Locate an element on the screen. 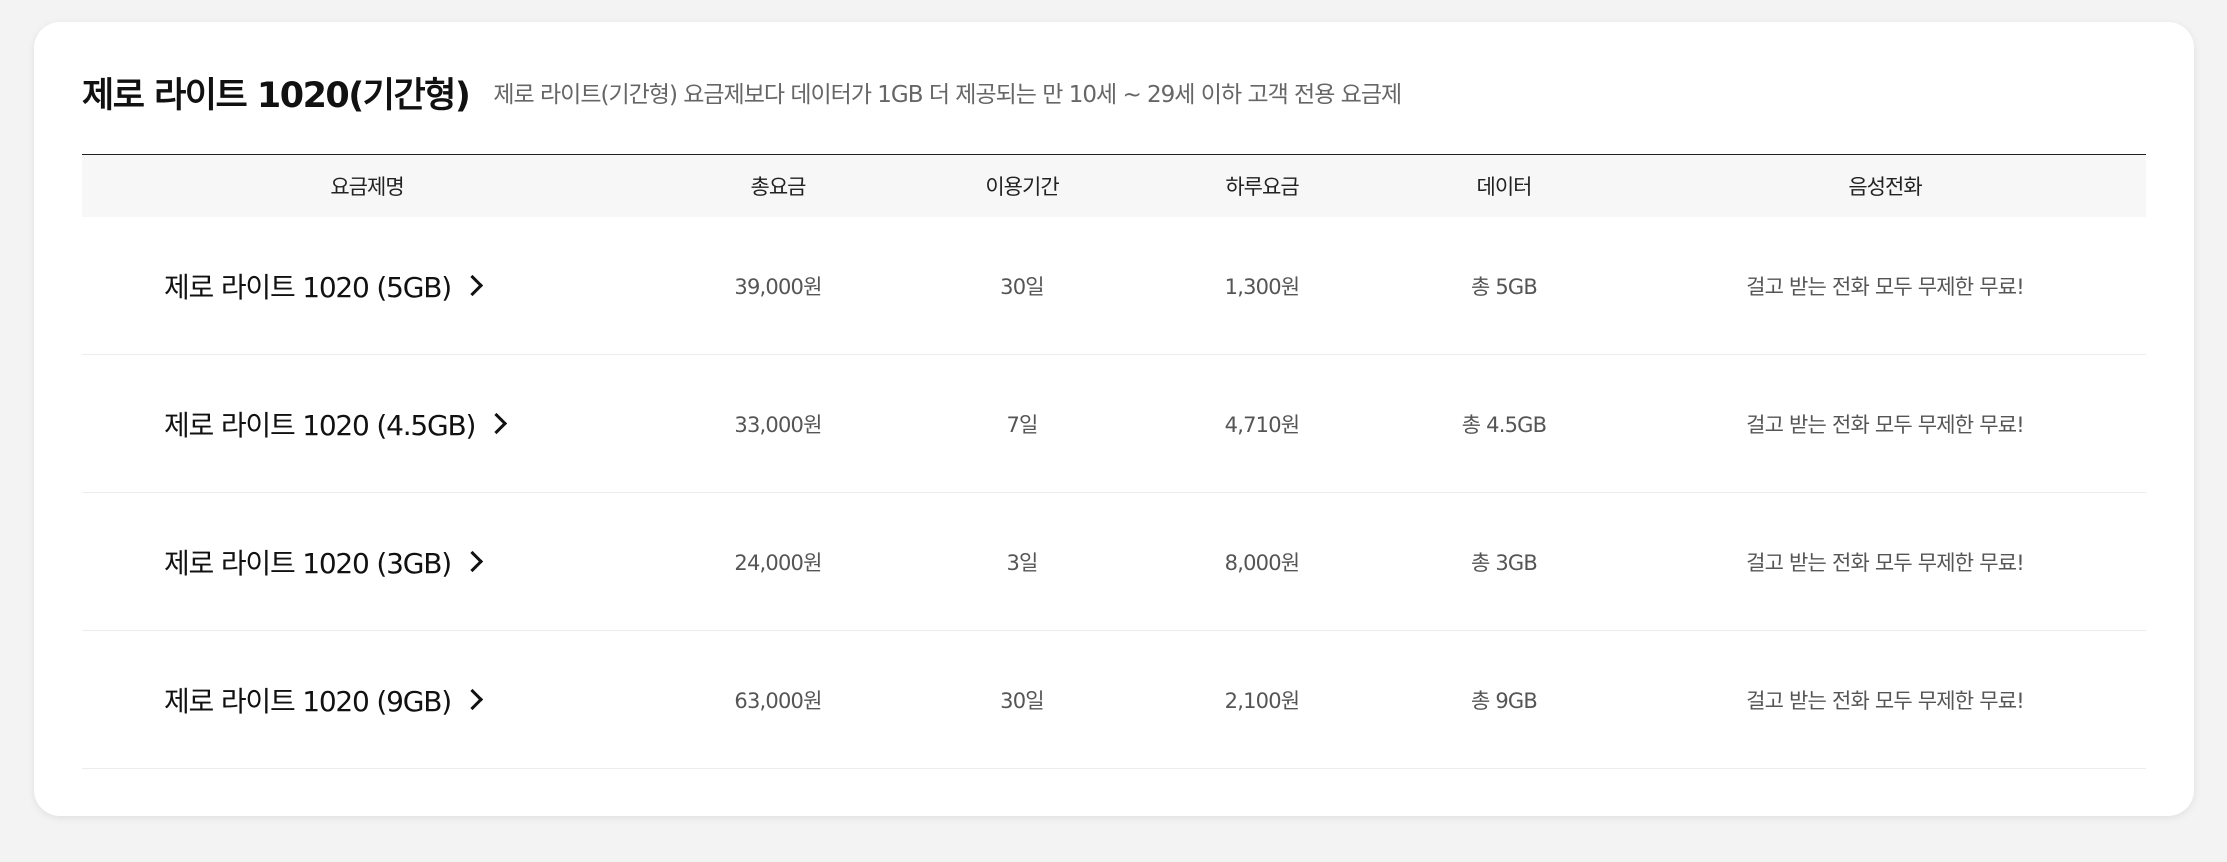 Image resolution: width=2227 pixels, height=862 pixels. plan-name-link: 제로 라이트 1020 (4.5GB) is located at coordinates (336, 424).